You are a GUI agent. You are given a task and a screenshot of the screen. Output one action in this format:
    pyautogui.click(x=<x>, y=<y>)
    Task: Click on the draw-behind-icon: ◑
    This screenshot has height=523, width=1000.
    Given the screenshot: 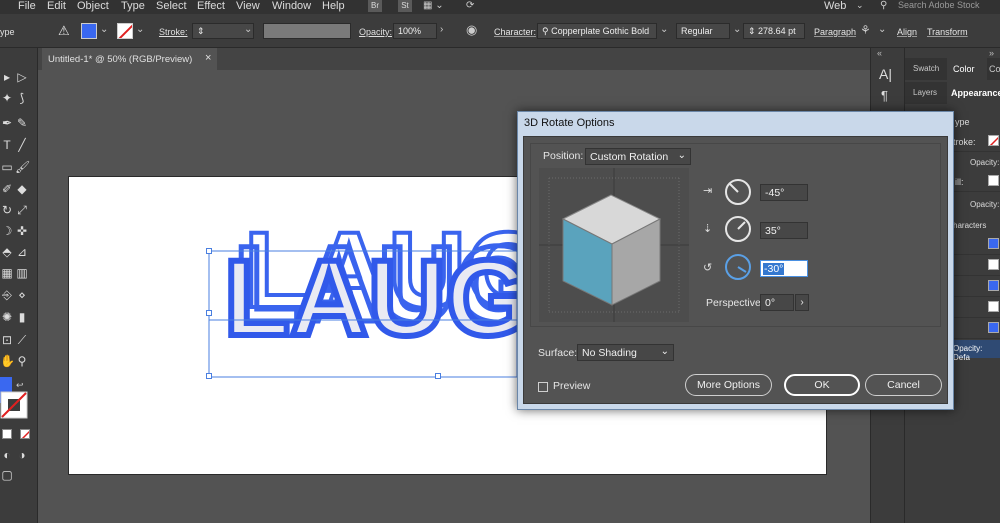 What is the action you would take?
    pyautogui.click(x=22, y=455)
    